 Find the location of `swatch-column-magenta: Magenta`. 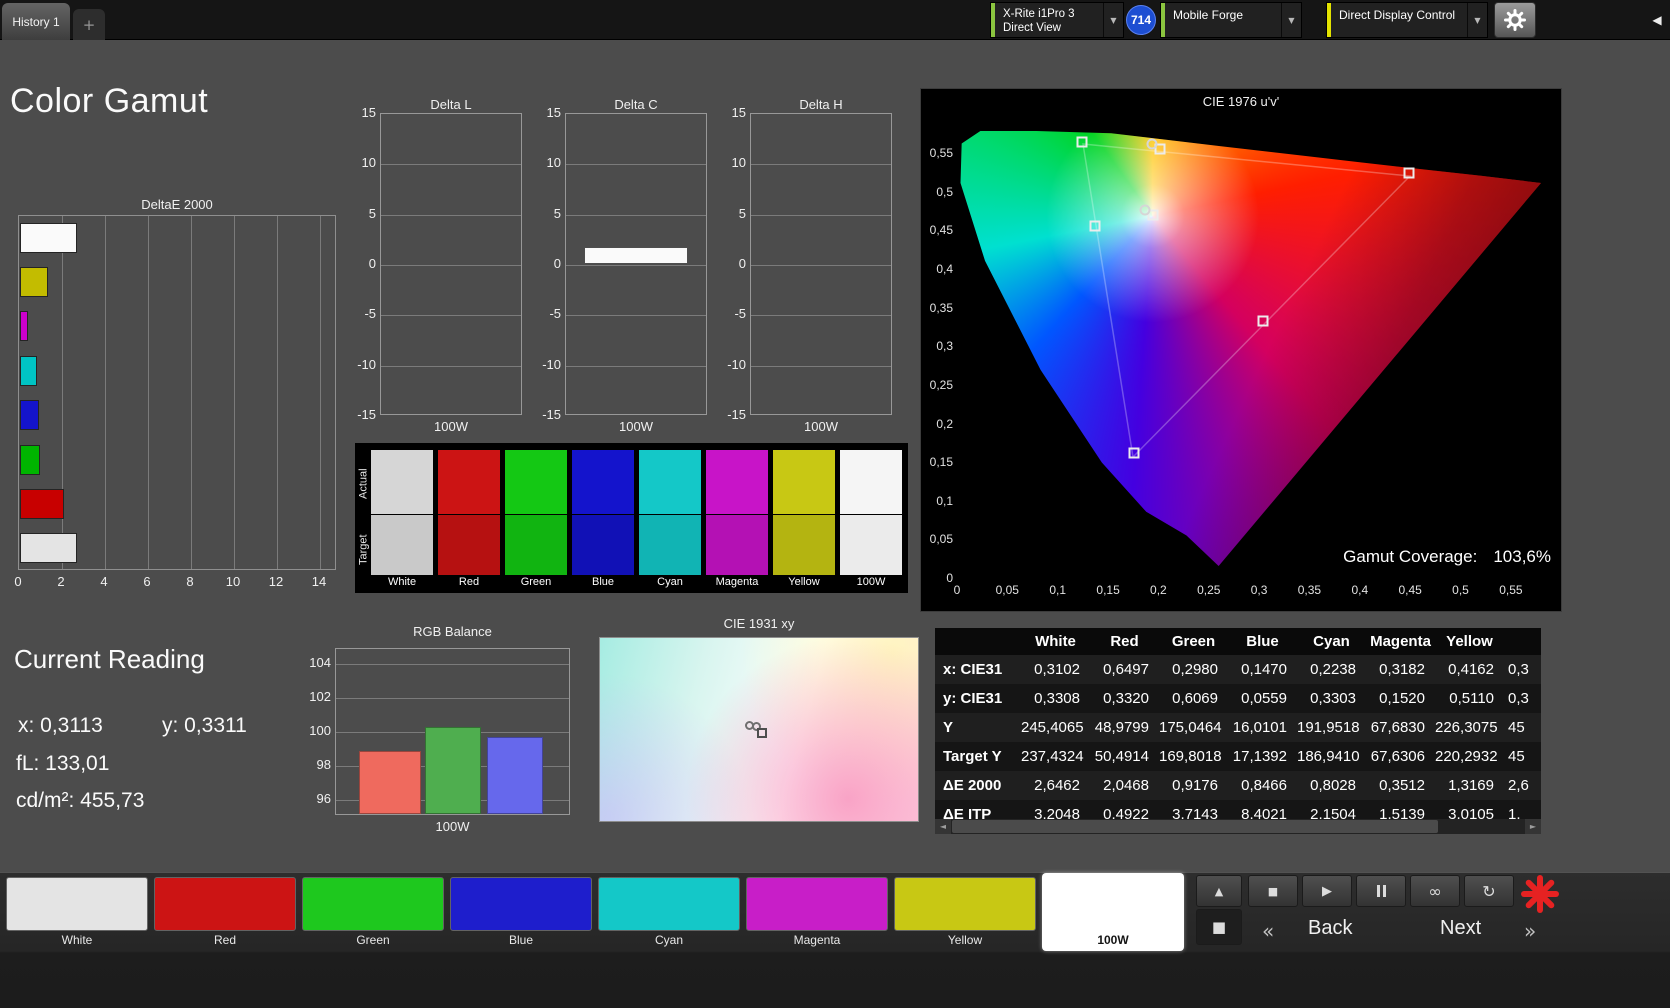

swatch-column-magenta: Magenta is located at coordinates (737, 519).